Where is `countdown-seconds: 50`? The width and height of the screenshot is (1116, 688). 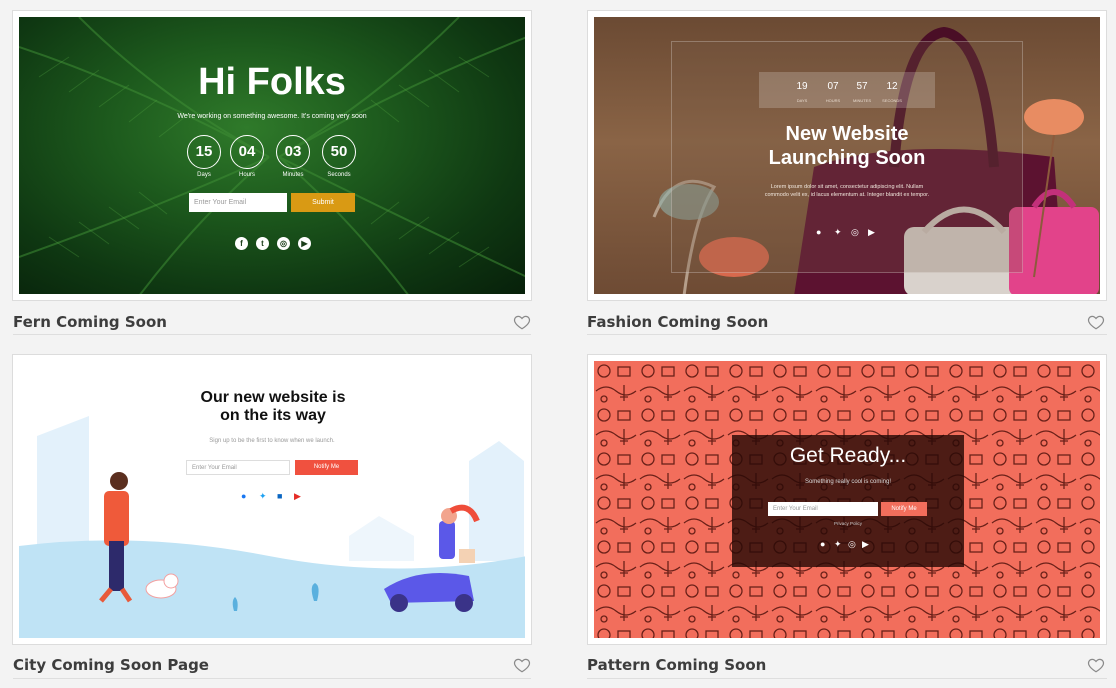 countdown-seconds: 50 is located at coordinates (339, 152).